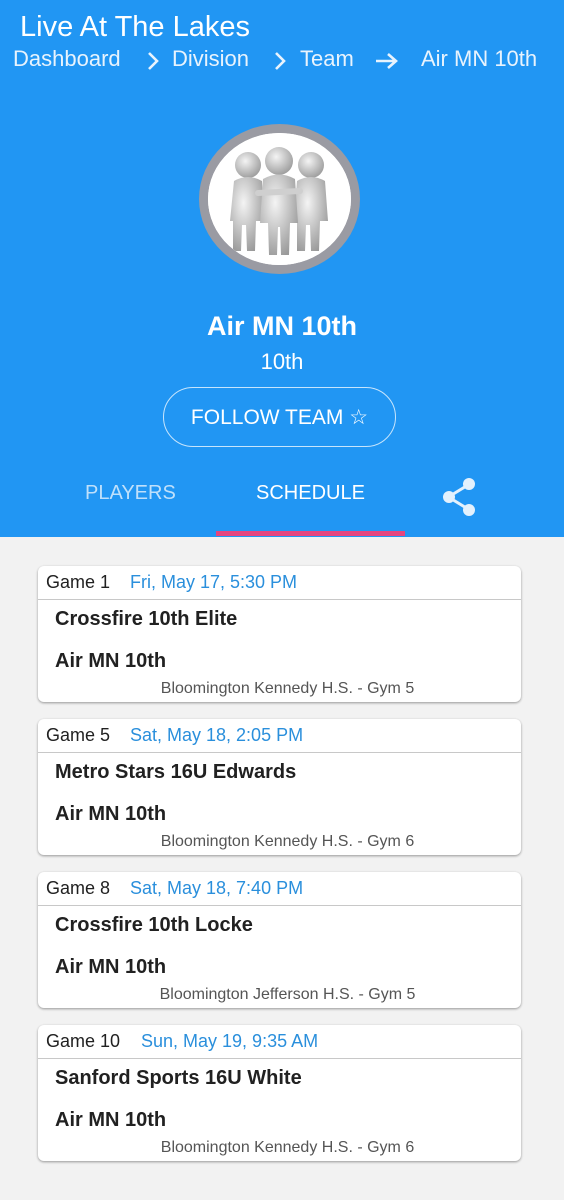  What do you see at coordinates (217, 888) in the screenshot?
I see `game-datetime: Sat, May 18, 7:40 PM` at bounding box center [217, 888].